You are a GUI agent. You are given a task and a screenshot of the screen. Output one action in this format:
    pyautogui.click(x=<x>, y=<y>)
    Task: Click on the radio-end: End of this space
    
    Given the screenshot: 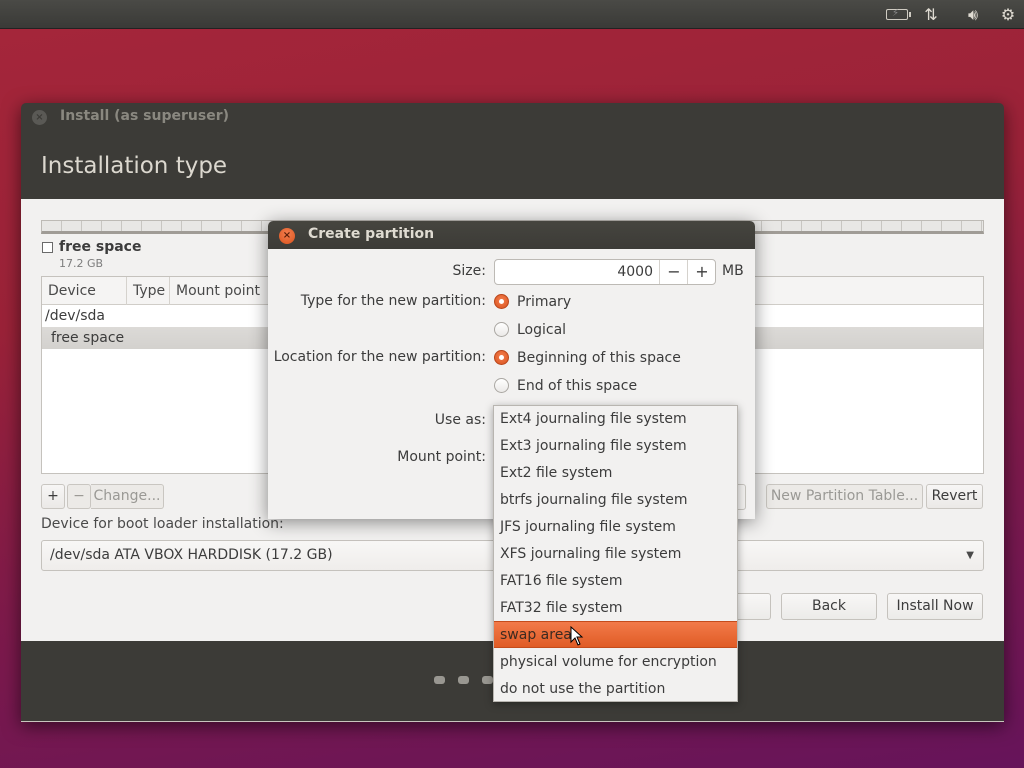 What is the action you would take?
    pyautogui.click(x=565, y=386)
    